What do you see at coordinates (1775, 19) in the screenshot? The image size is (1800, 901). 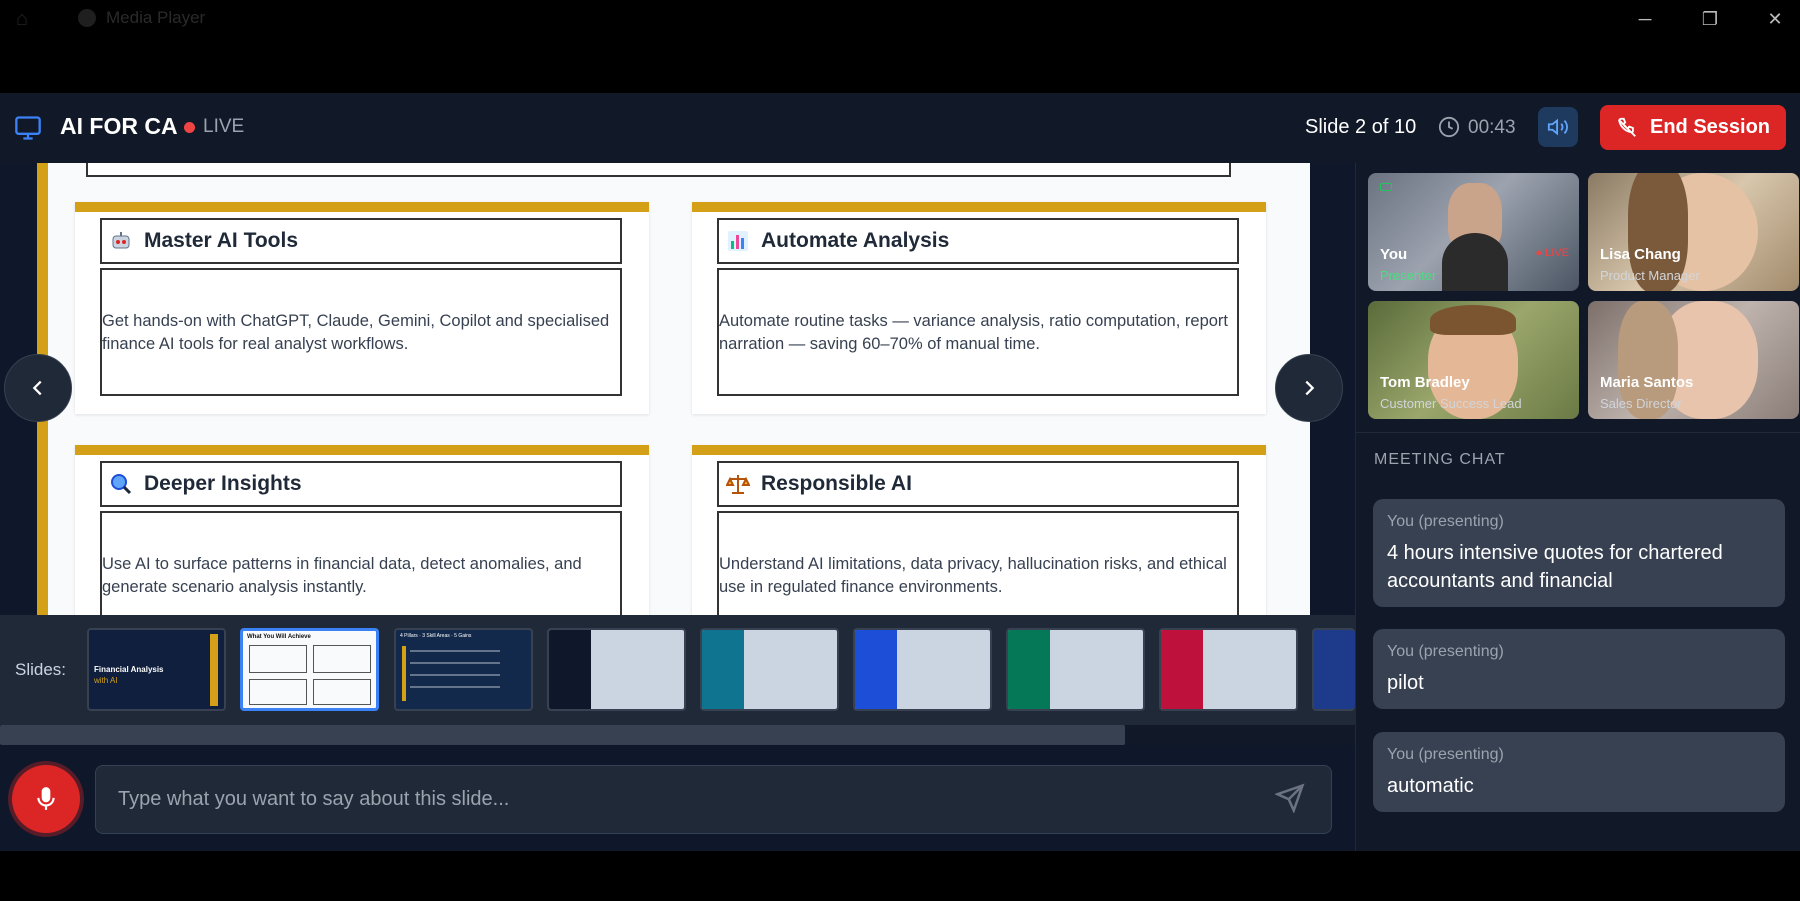 I see `close-window-button: ✕` at bounding box center [1775, 19].